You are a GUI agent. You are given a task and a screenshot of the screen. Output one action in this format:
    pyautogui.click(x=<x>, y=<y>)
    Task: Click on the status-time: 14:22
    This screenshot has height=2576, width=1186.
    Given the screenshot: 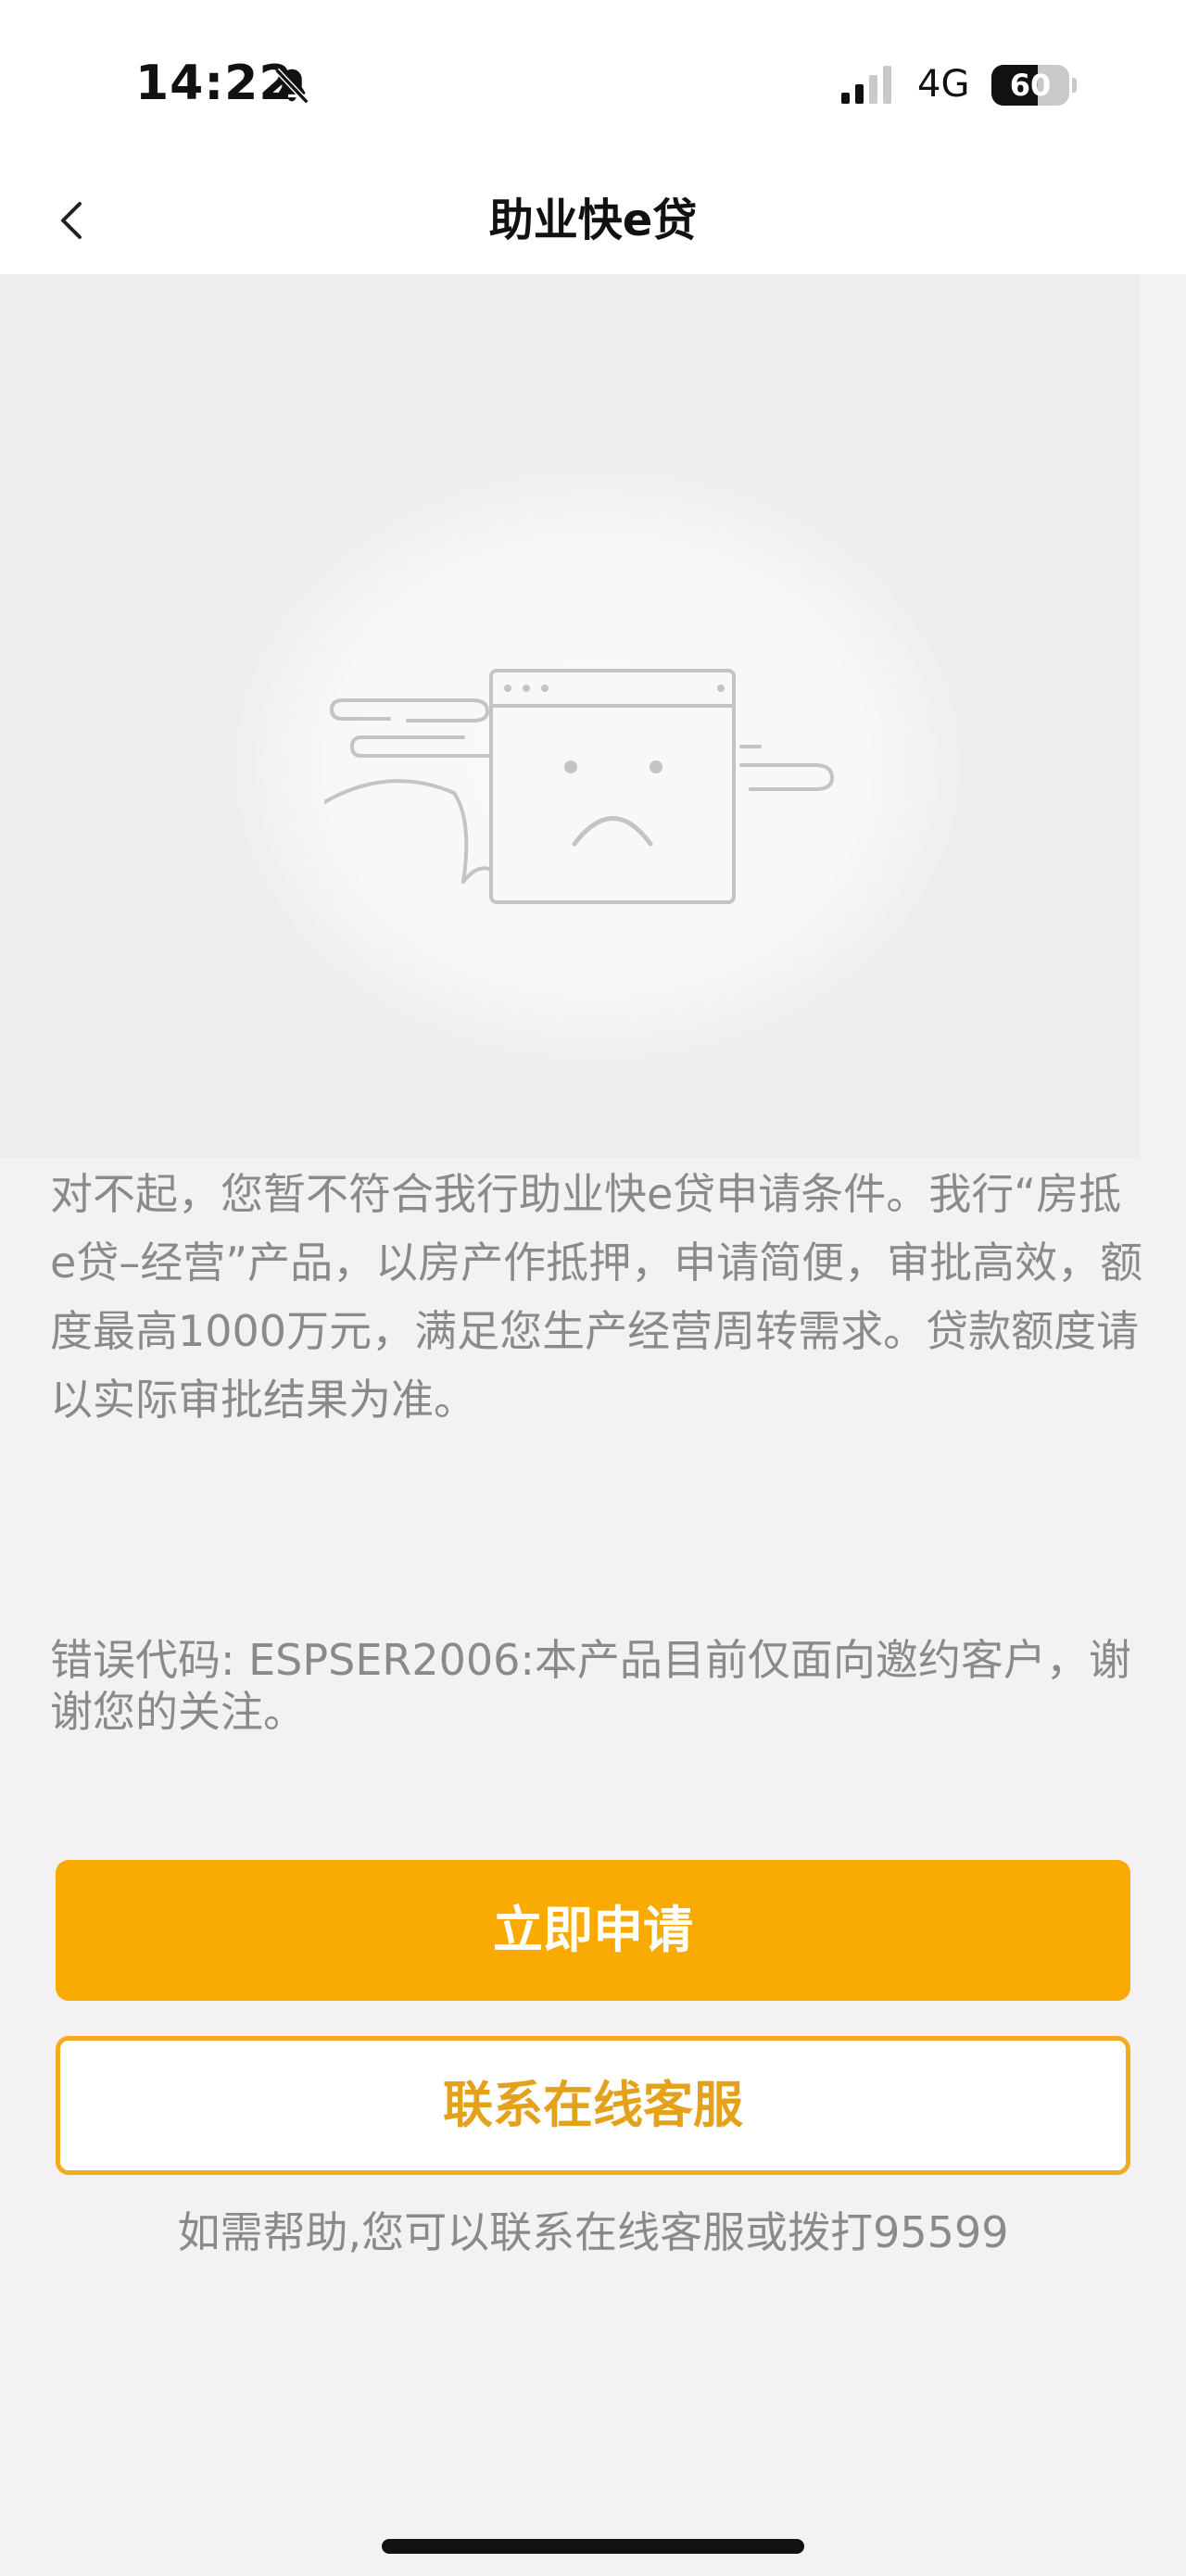 What is the action you would take?
    pyautogui.click(x=214, y=83)
    